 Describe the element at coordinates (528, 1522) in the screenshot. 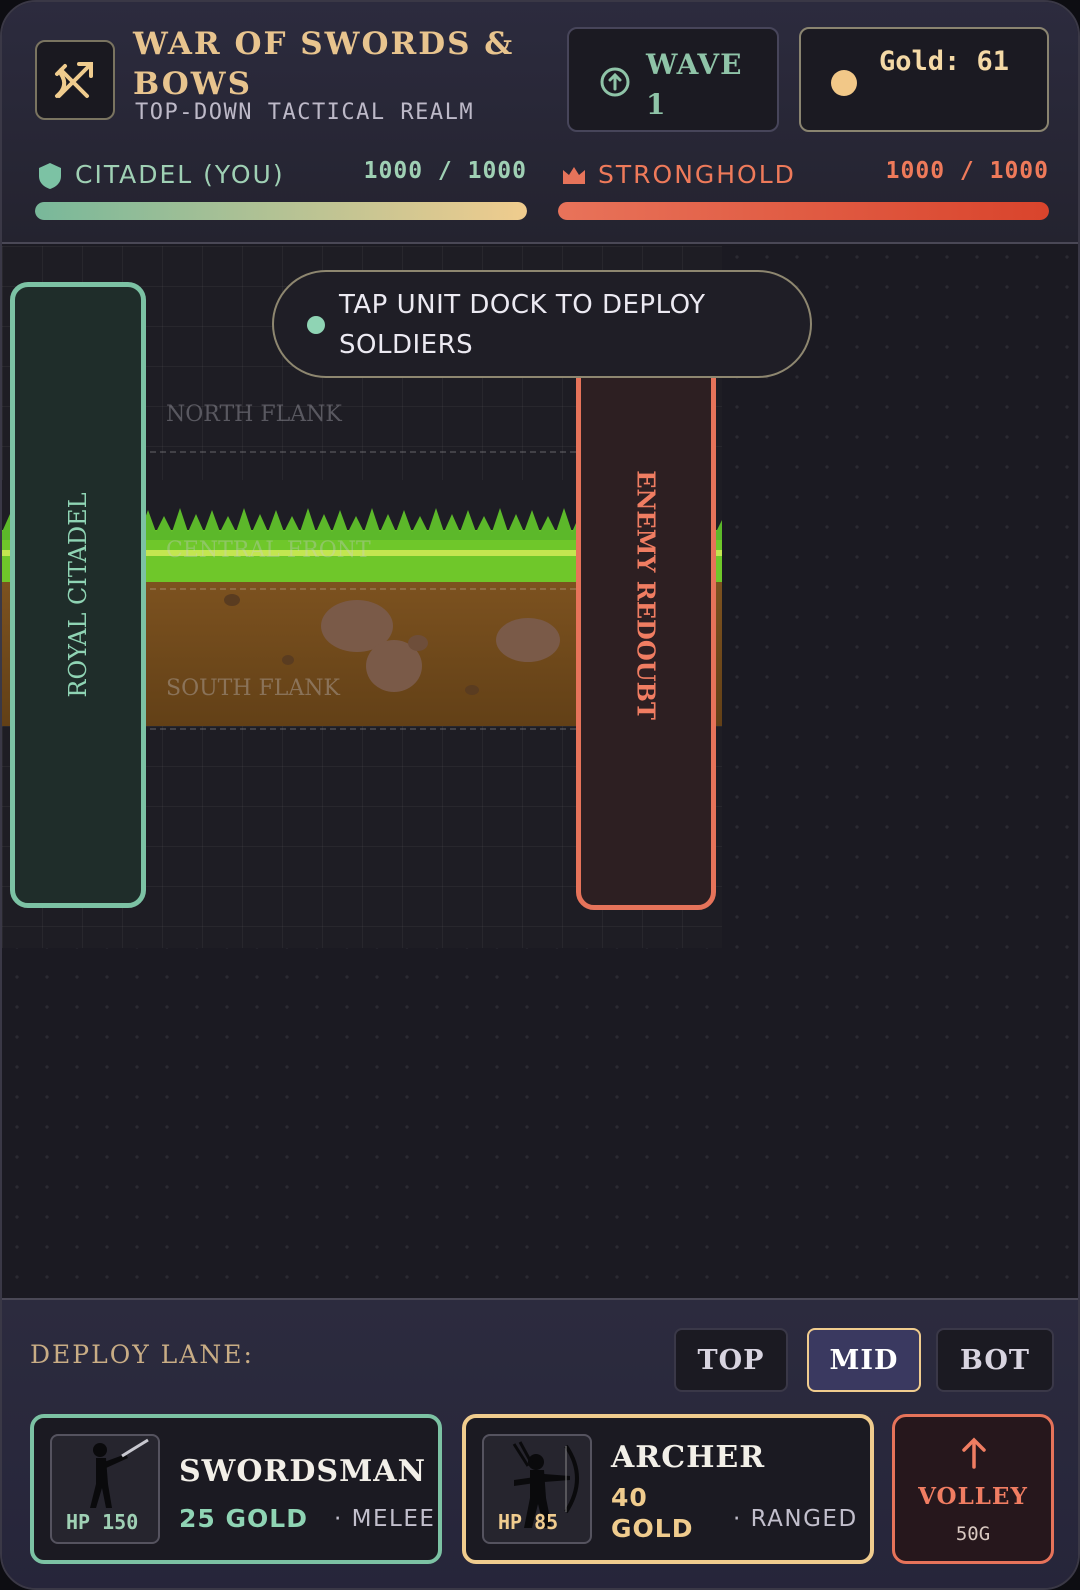

I see `archer-hp: HP 85` at that location.